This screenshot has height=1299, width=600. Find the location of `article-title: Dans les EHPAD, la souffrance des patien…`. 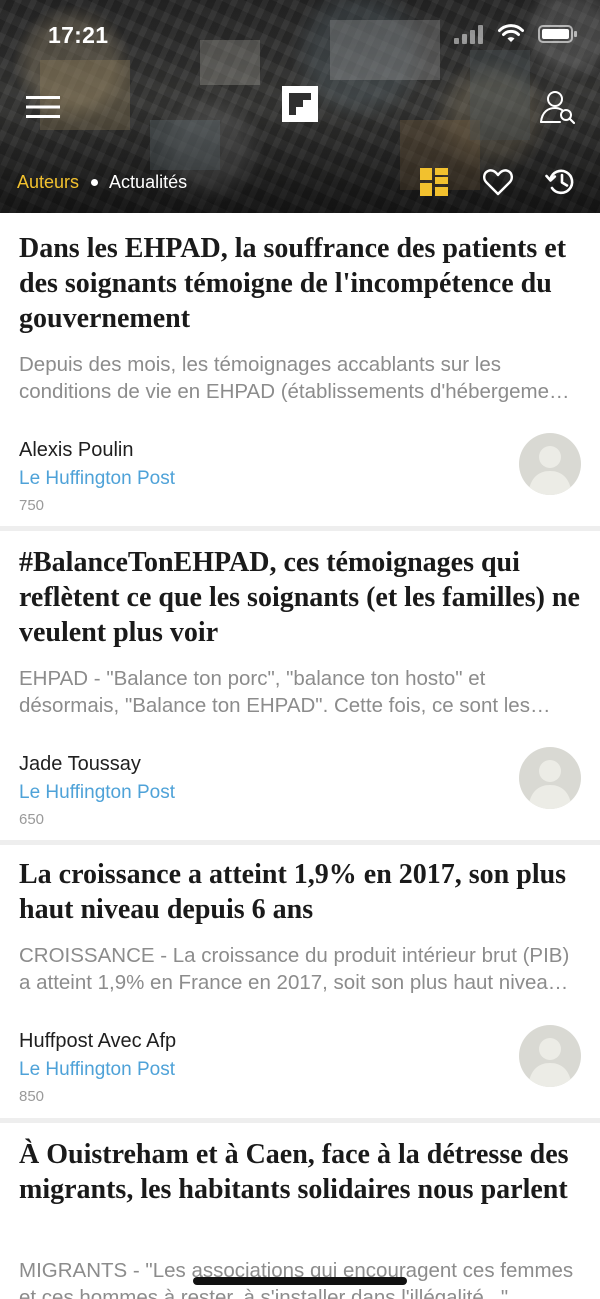

article-title: Dans les EHPAD, la souffrance des patien… is located at coordinates (301, 283).